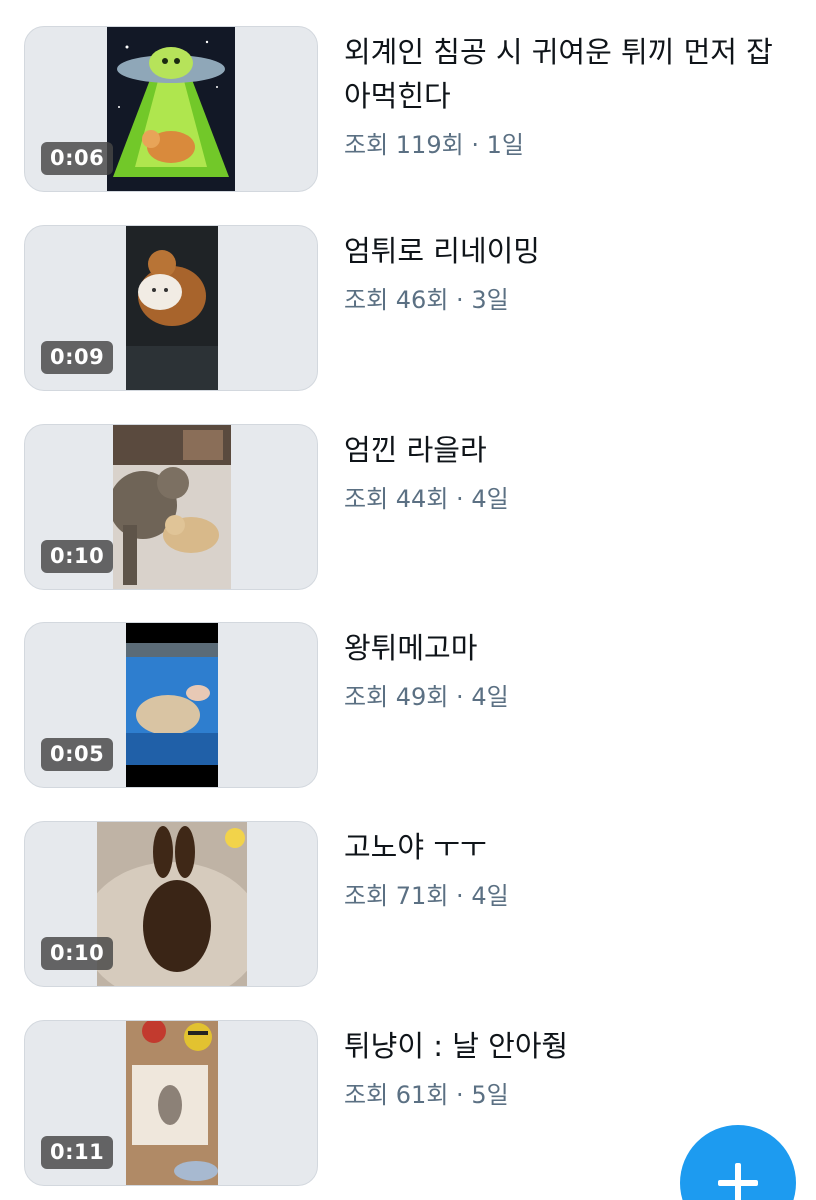 The width and height of the screenshot is (816, 1200). I want to click on video-duration-badge: 0:11, so click(77, 1152).